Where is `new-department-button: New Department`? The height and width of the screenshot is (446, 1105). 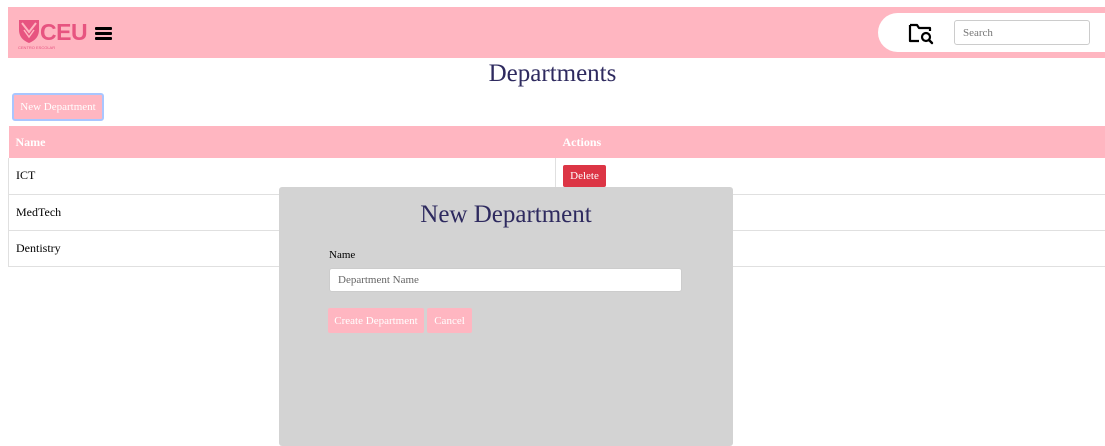 new-department-button: New Department is located at coordinates (58, 107).